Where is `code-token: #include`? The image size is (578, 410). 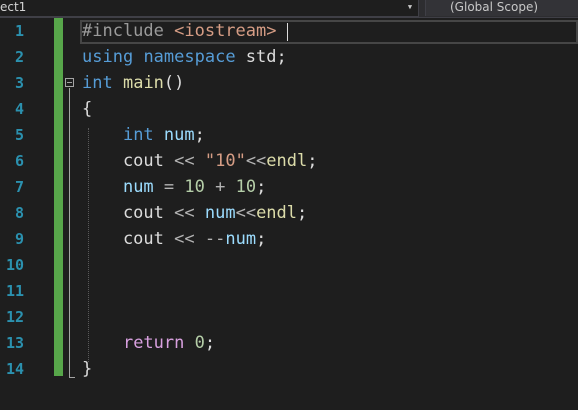
code-token: #include is located at coordinates (128, 31).